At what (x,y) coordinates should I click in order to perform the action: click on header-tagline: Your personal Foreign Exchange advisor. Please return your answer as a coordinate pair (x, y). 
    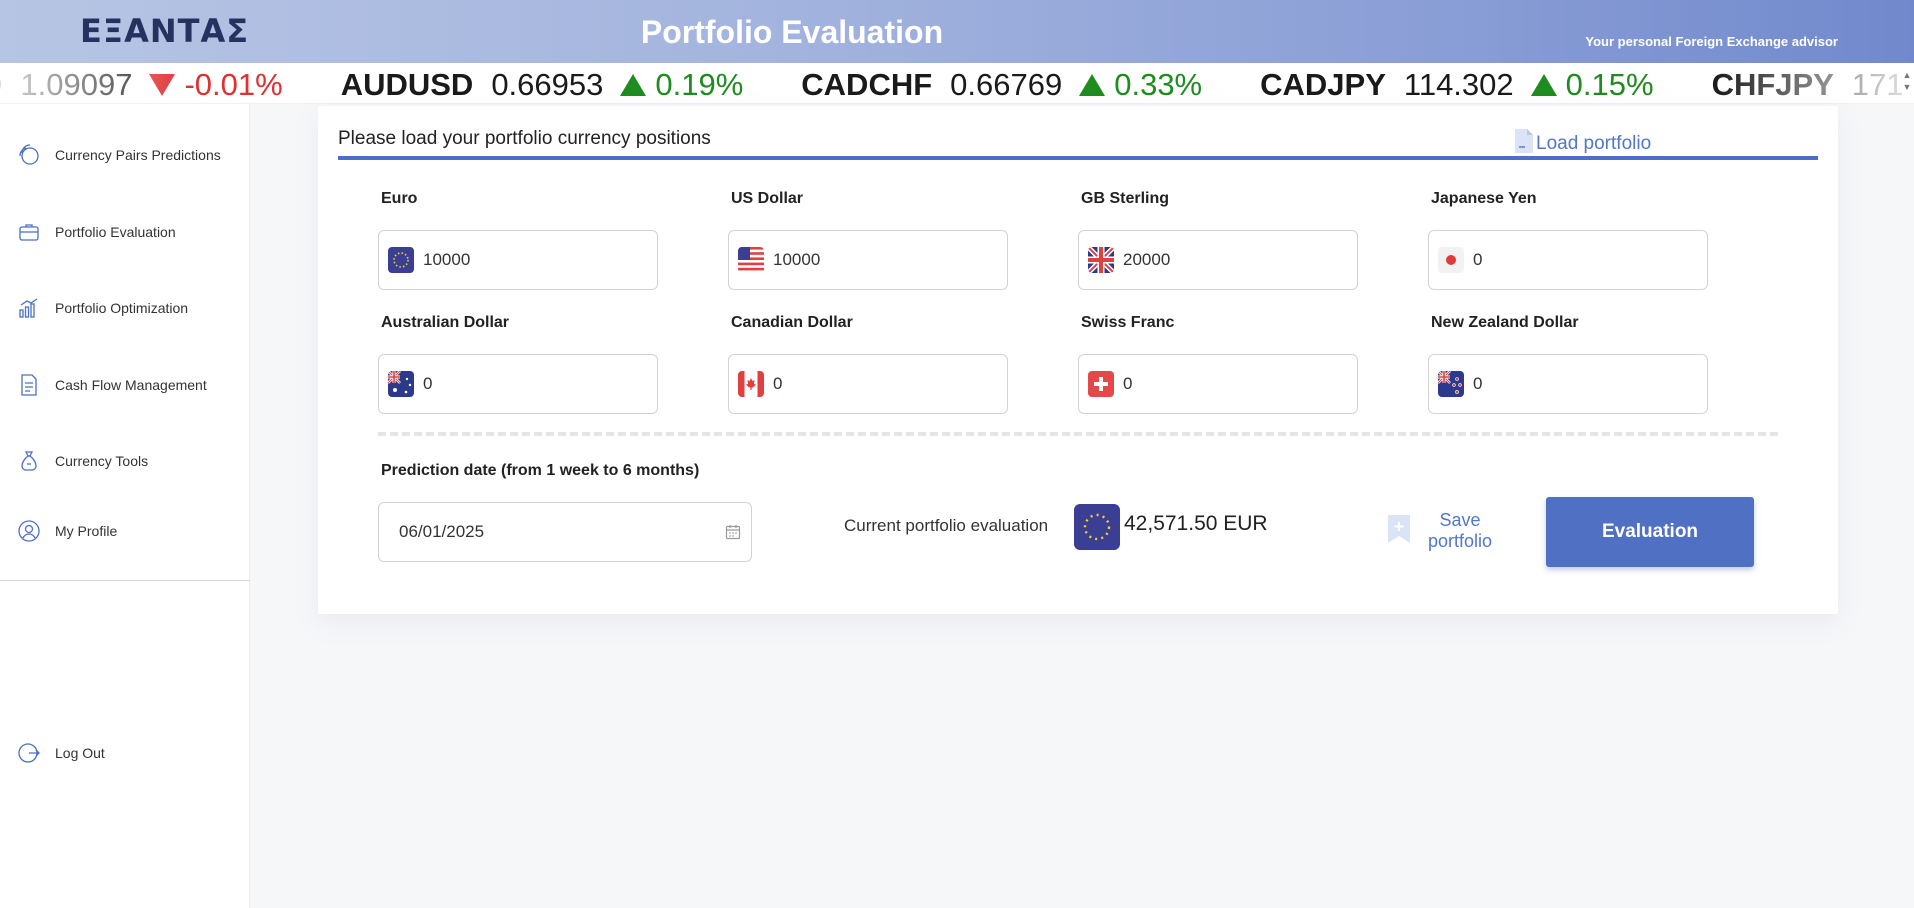
    Looking at the image, I should click on (1711, 41).